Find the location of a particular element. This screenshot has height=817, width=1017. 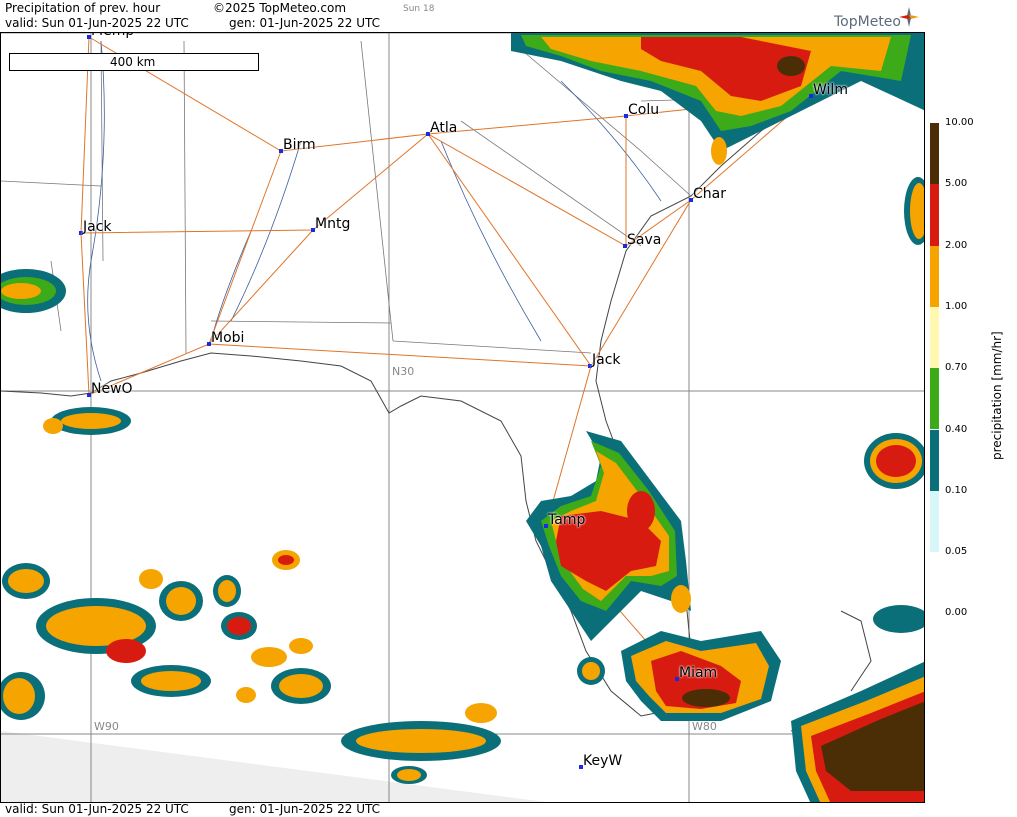

valid-time: valid: Sun 01-Jun-2025 22 UTC is located at coordinates (97, 23).